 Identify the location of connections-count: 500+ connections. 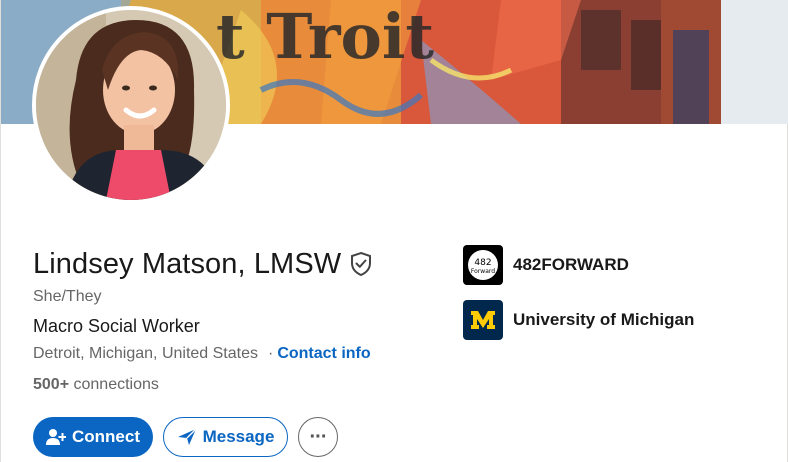
(96, 385).